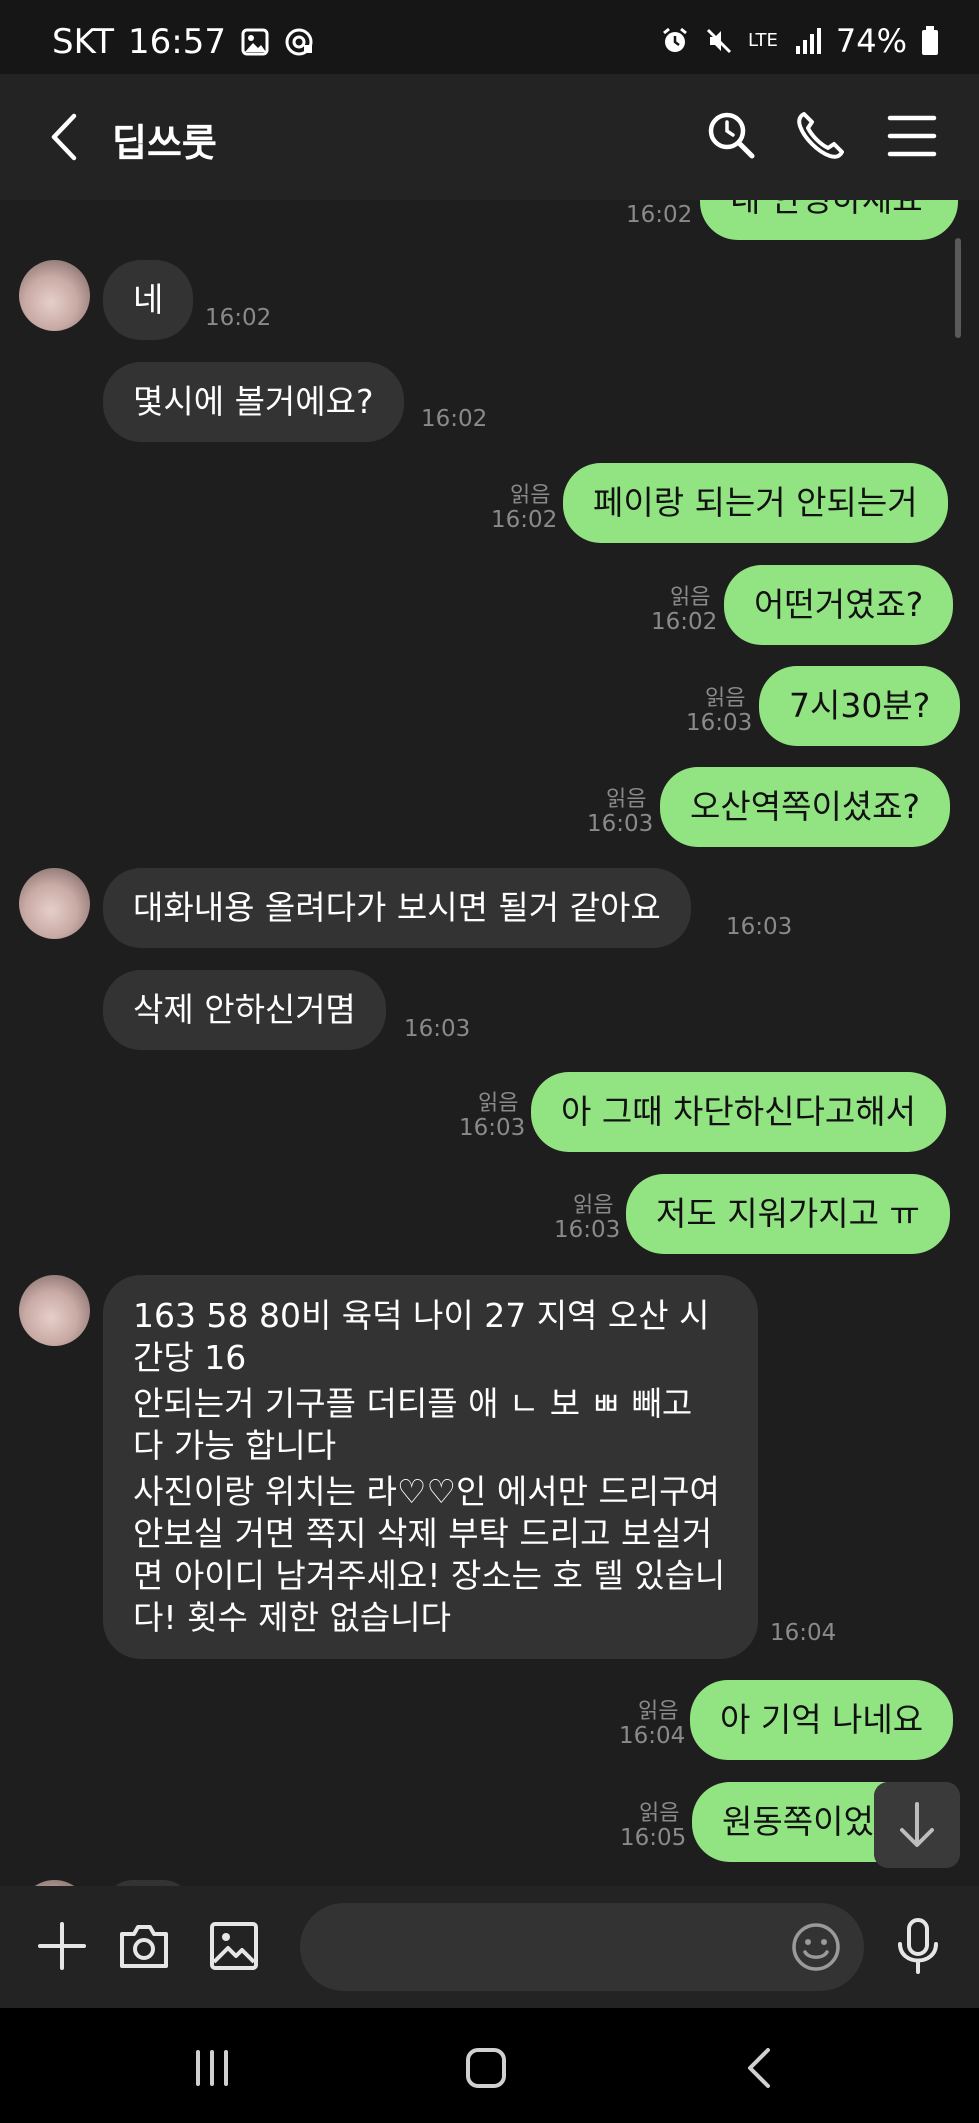 The width and height of the screenshot is (979, 2123). What do you see at coordinates (675, 39) in the screenshot?
I see `alarm-icon` at bounding box center [675, 39].